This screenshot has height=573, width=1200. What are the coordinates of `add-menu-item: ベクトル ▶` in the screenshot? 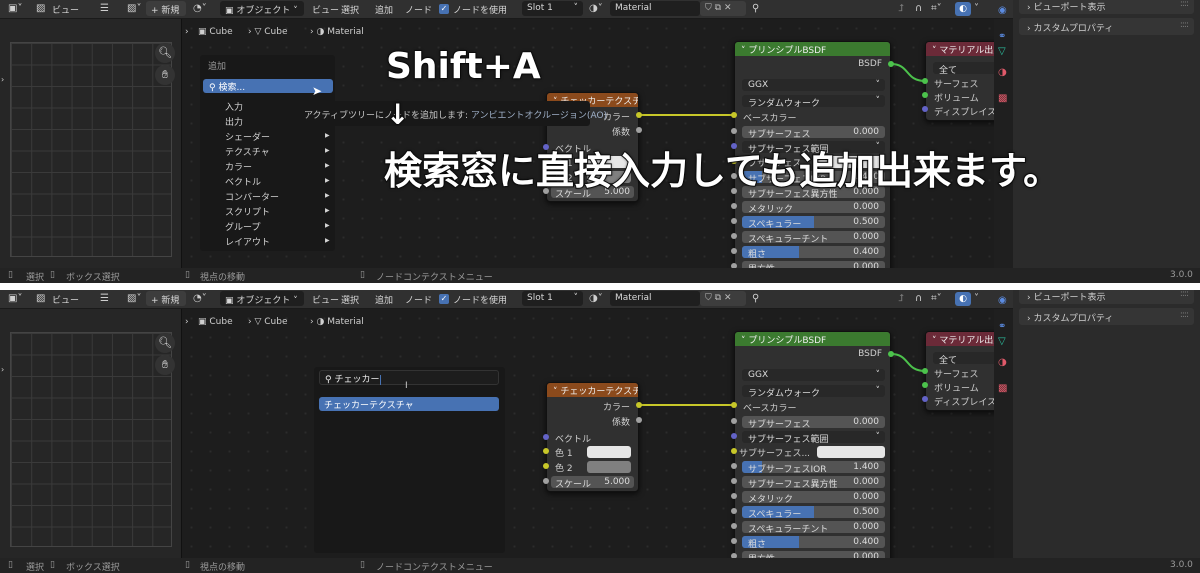 It's located at (277, 181).